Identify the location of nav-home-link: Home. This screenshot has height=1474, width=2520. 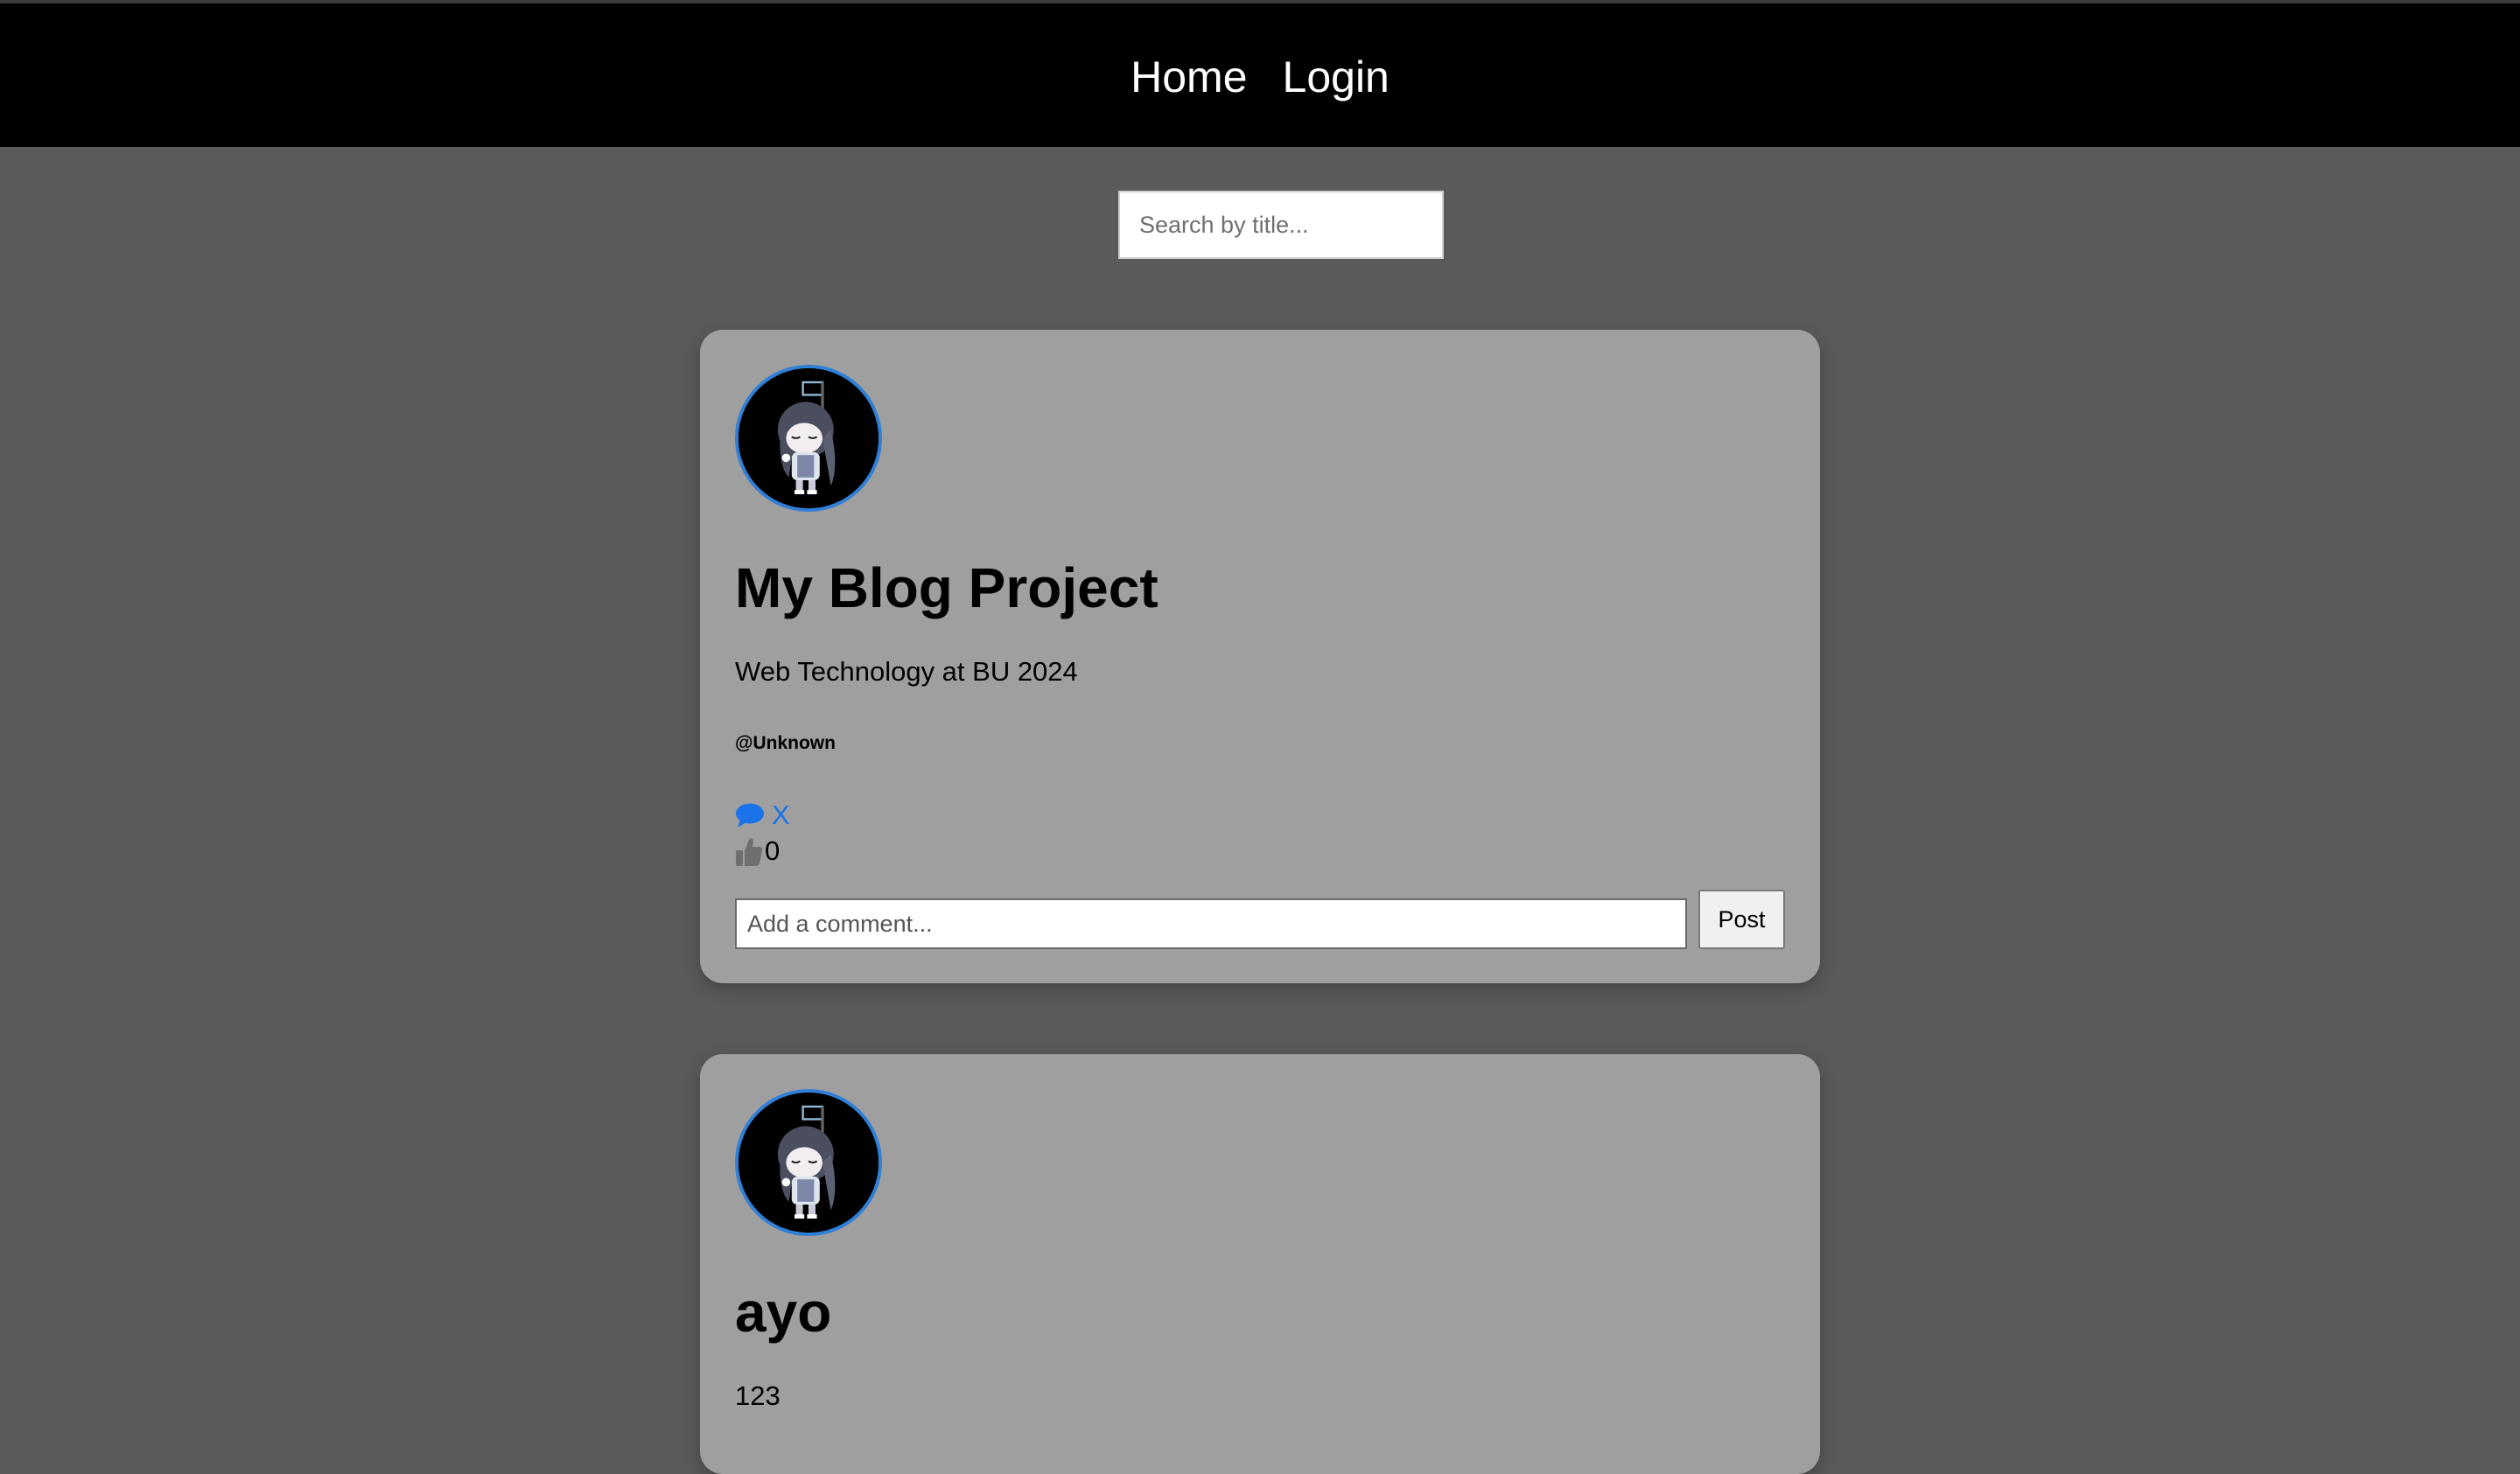
(1188, 77).